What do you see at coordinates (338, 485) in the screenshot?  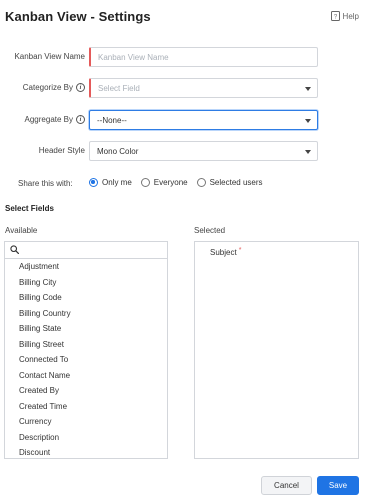 I see `save-button: Save` at bounding box center [338, 485].